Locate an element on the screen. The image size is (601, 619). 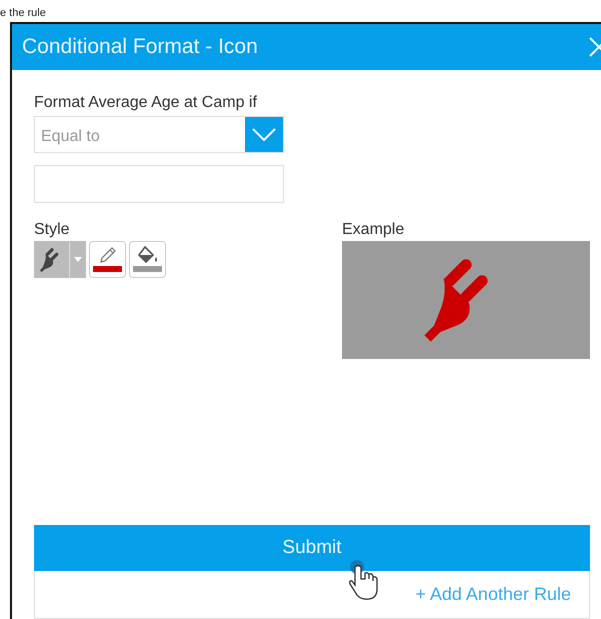
condition-label: Format Average Age at Camp if is located at coordinates (146, 103).